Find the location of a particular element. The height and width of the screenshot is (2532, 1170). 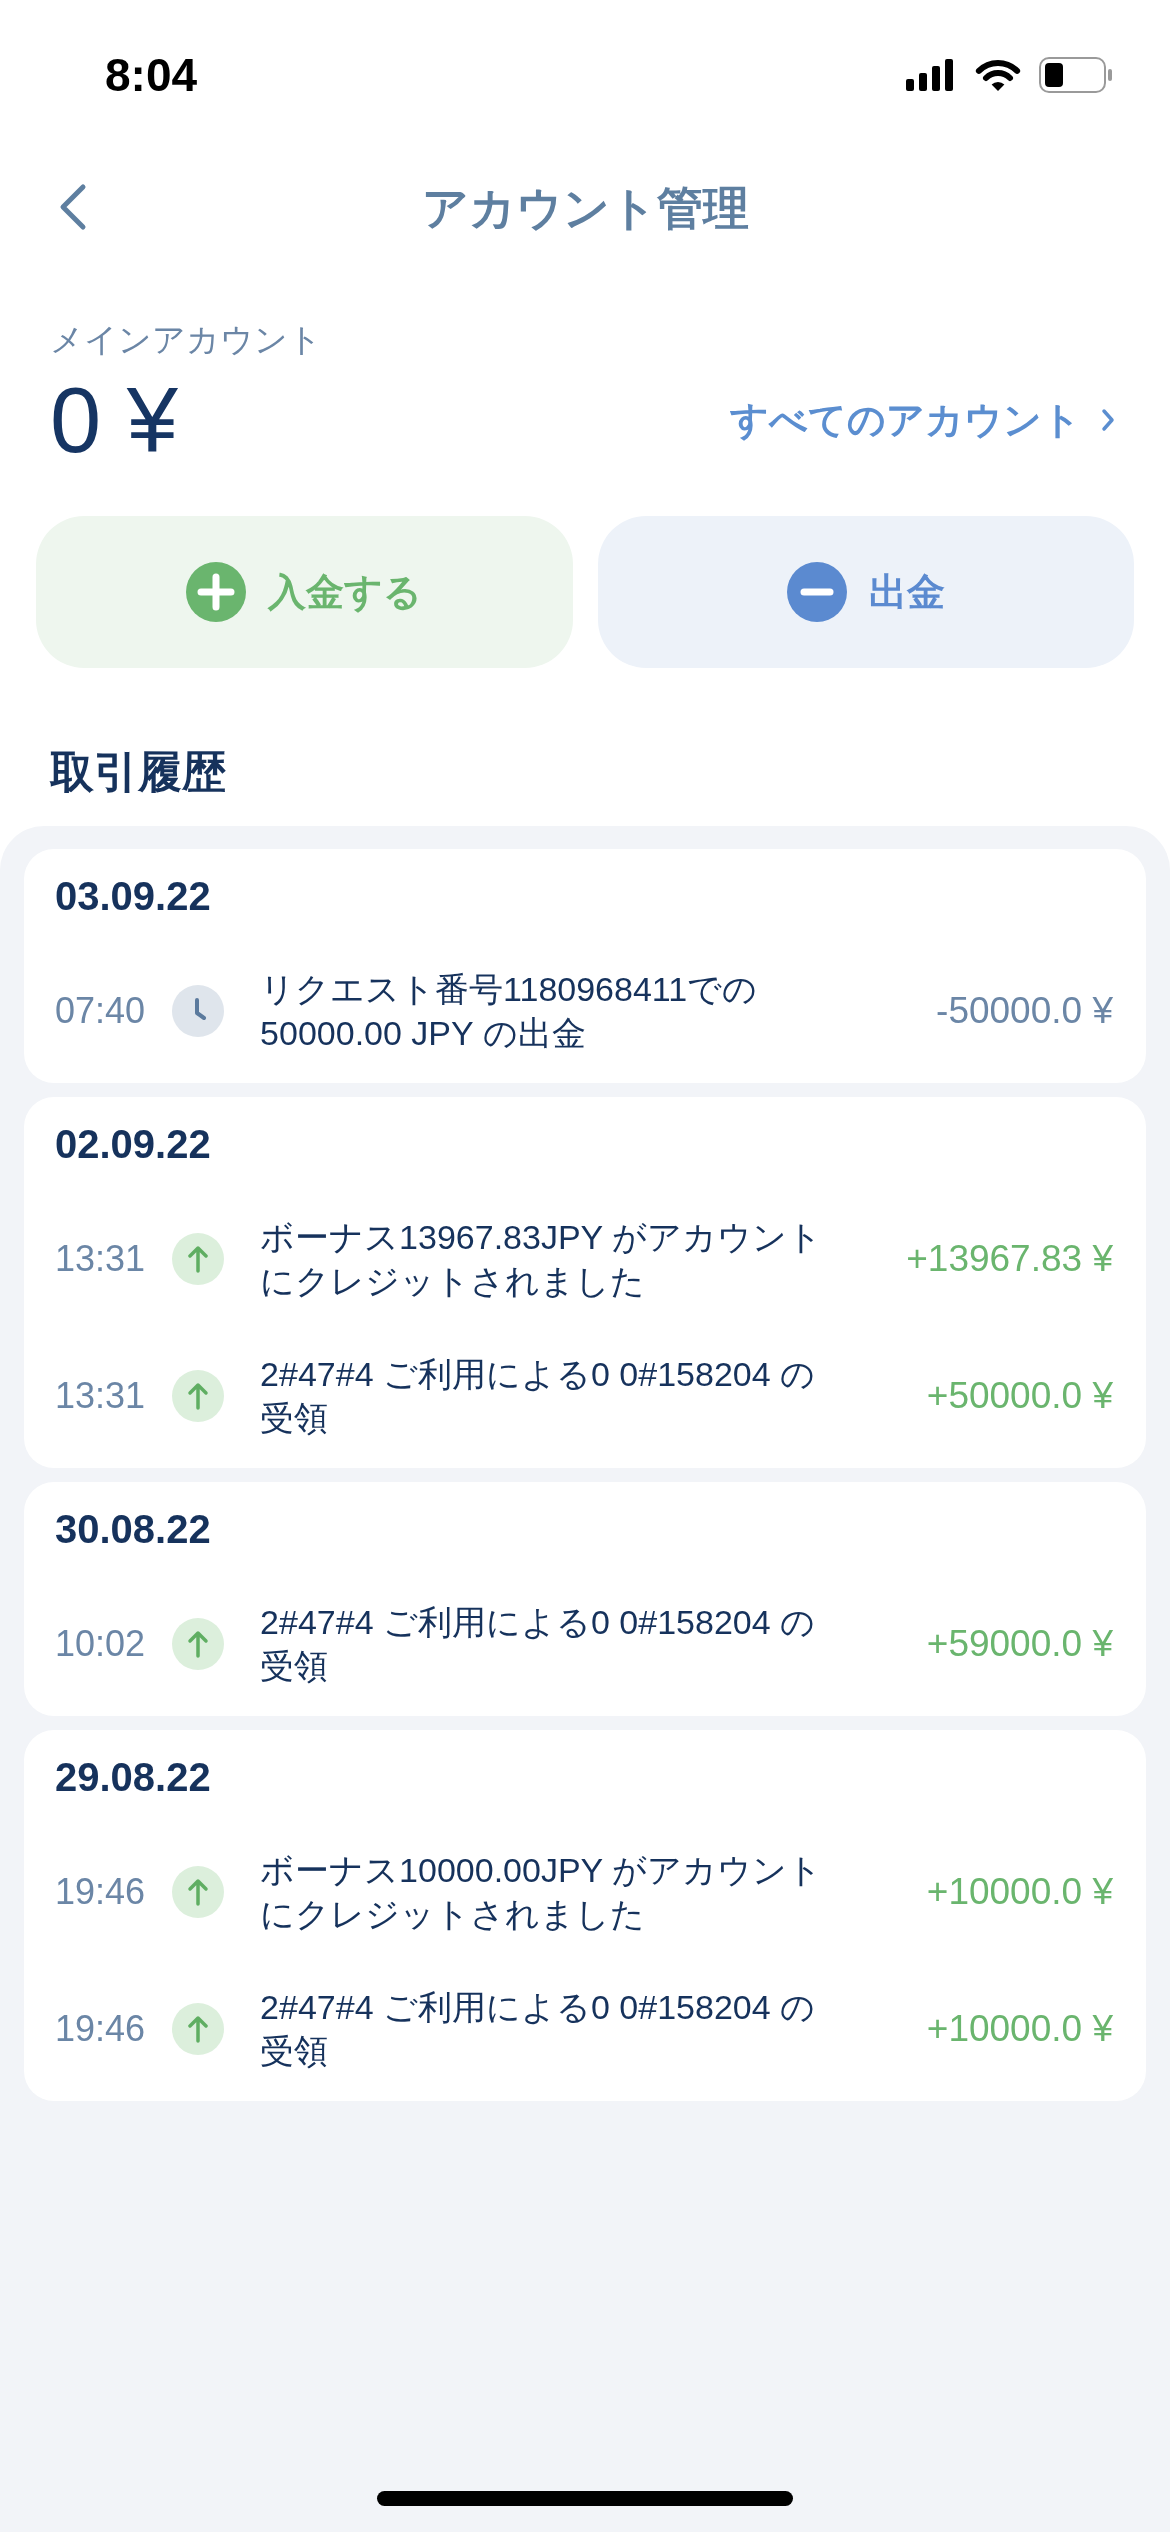

transaction-time: 07:40 is located at coordinates (100, 1011).